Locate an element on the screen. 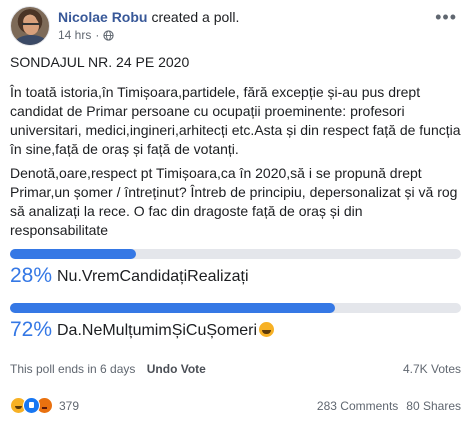 Image resolution: width=471 pixels, height=422 pixels. more-options-icon: ••• is located at coordinates (446, 17).